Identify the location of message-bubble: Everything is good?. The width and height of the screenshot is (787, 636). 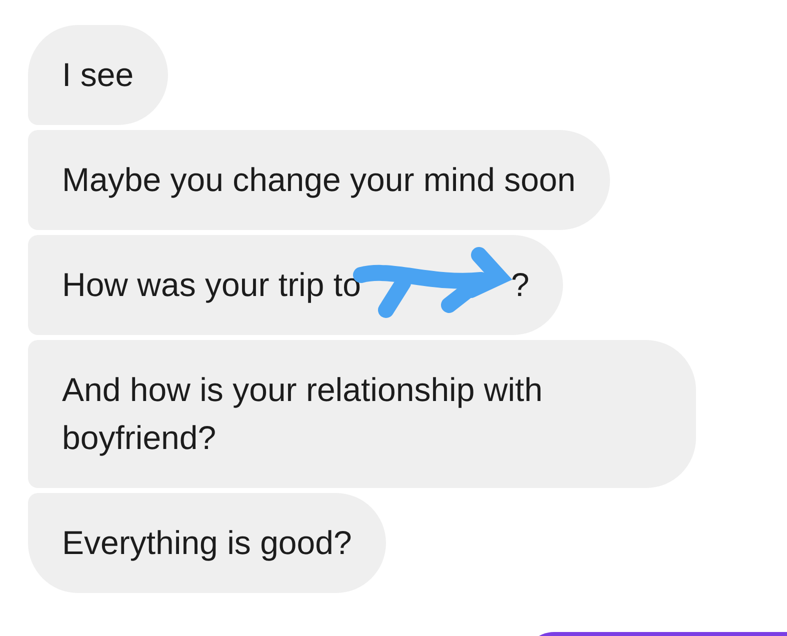
(207, 543).